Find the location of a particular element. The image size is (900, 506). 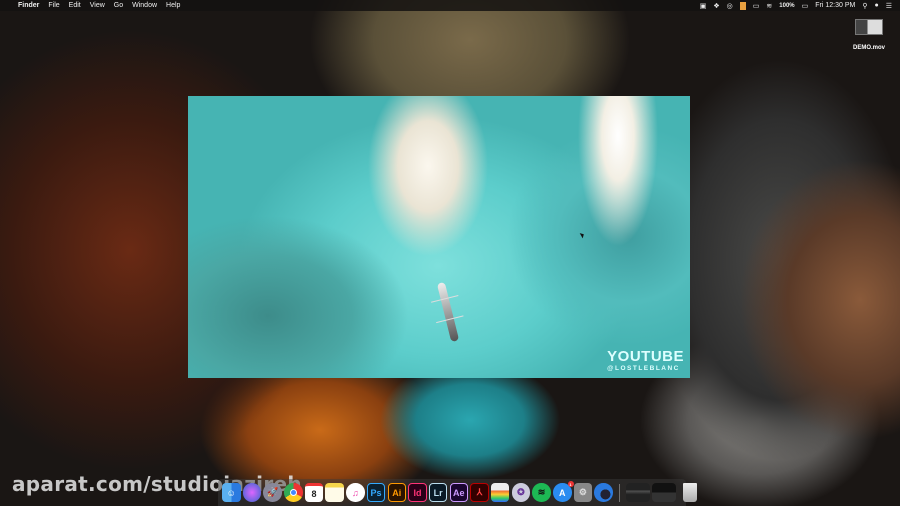

after-effects-icon: Ae is located at coordinates (459, 492).